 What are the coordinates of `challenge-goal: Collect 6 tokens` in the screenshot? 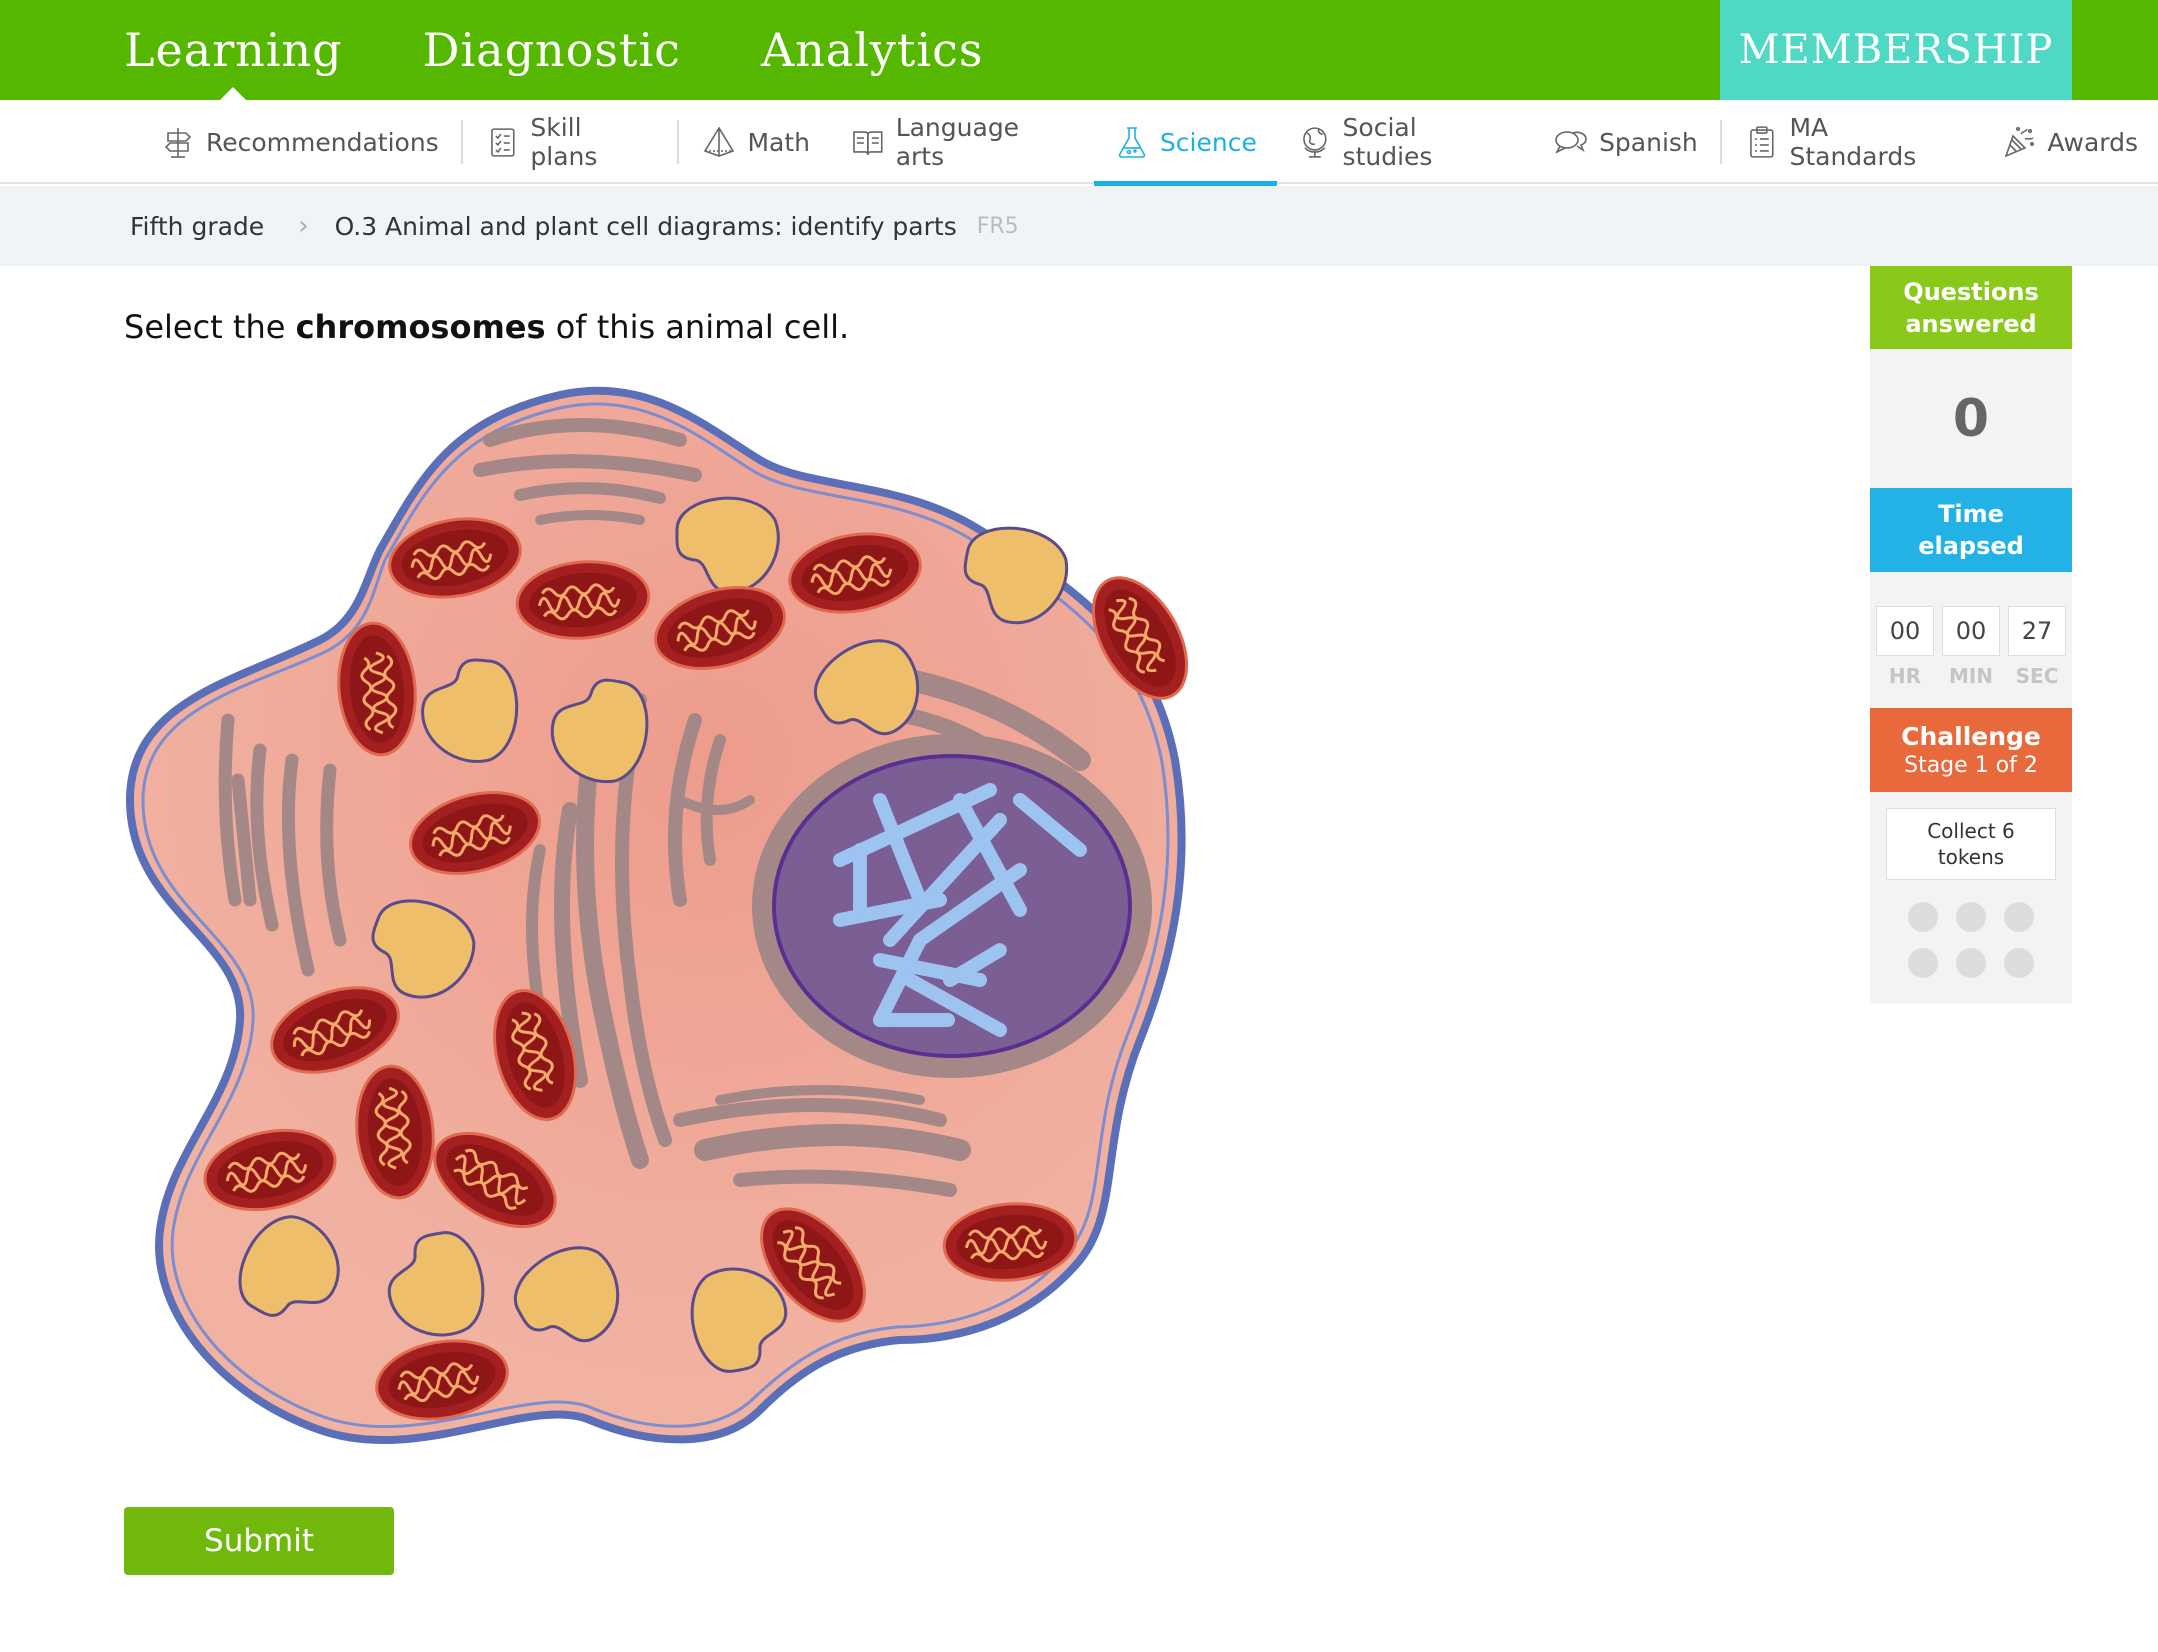 It's located at (1971, 844).